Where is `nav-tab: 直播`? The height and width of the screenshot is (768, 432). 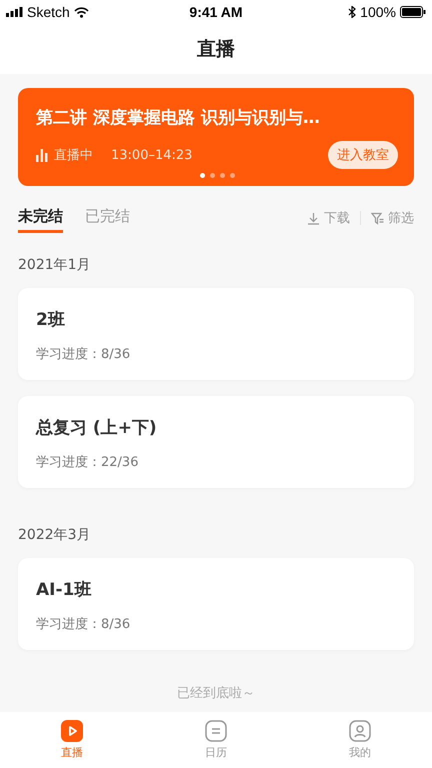 nav-tab: 直播 is located at coordinates (72, 740).